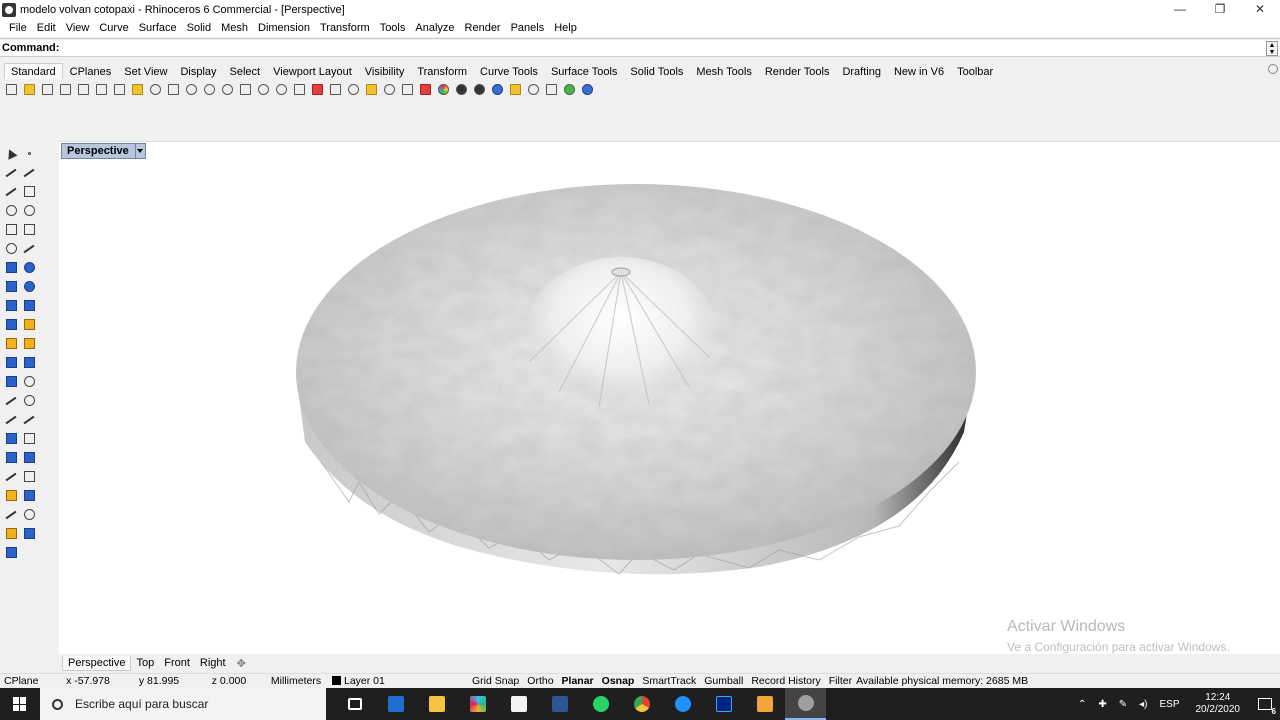  What do you see at coordinates (29, 534) in the screenshot?
I see `make2d-icon` at bounding box center [29, 534].